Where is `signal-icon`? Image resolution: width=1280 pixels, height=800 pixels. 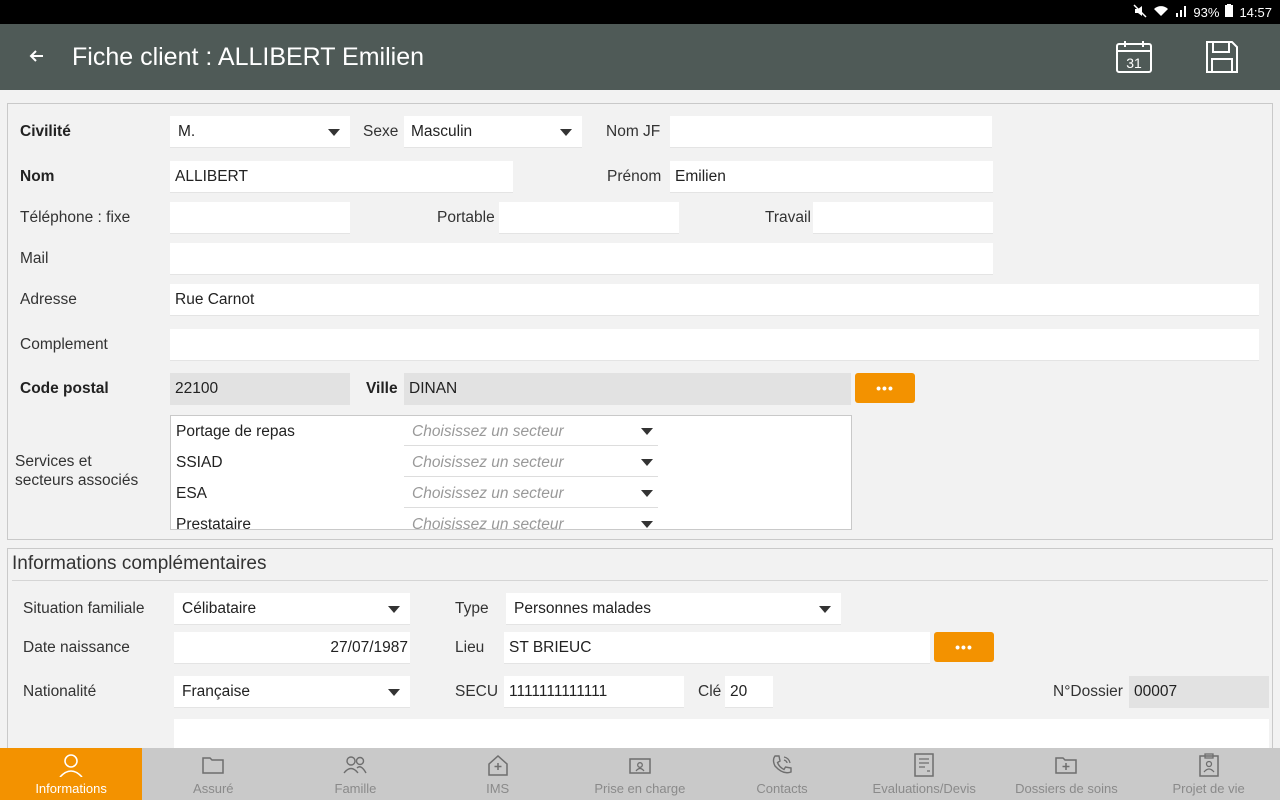 signal-icon is located at coordinates (1181, 12).